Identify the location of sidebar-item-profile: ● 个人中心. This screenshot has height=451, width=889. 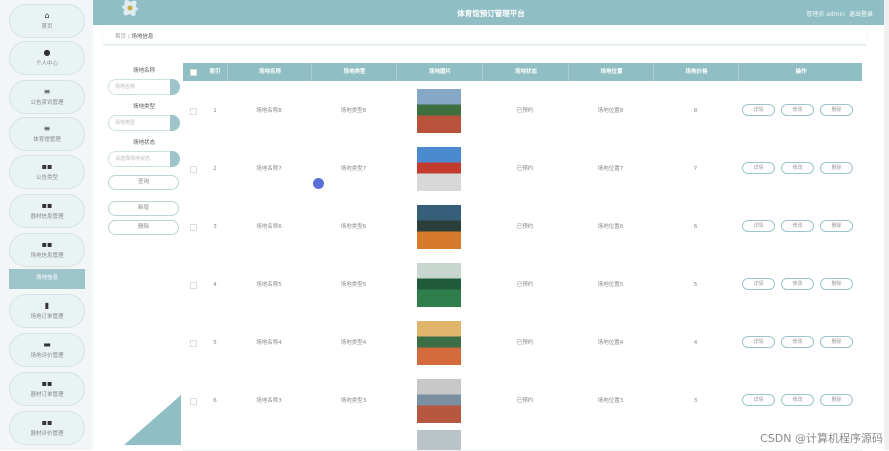
(47, 58).